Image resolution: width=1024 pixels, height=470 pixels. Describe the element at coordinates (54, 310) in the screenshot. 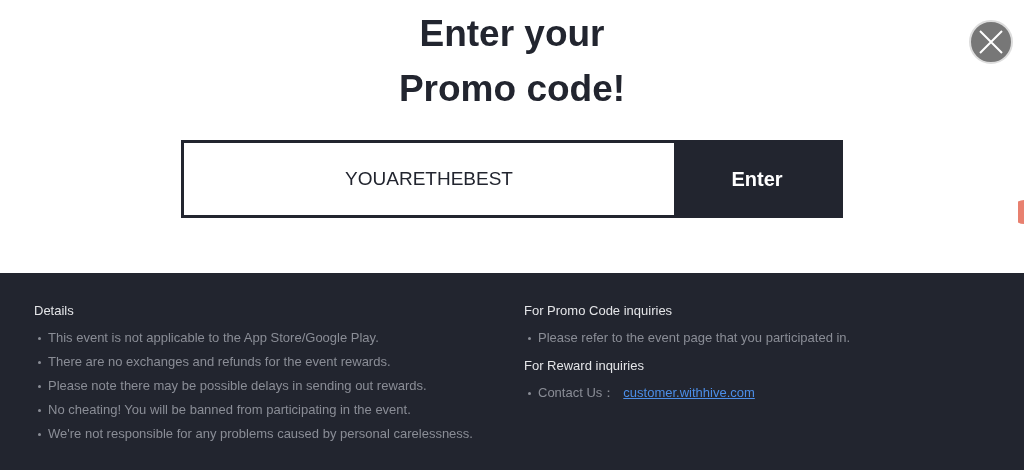

I see `section-heading: Details` at that location.